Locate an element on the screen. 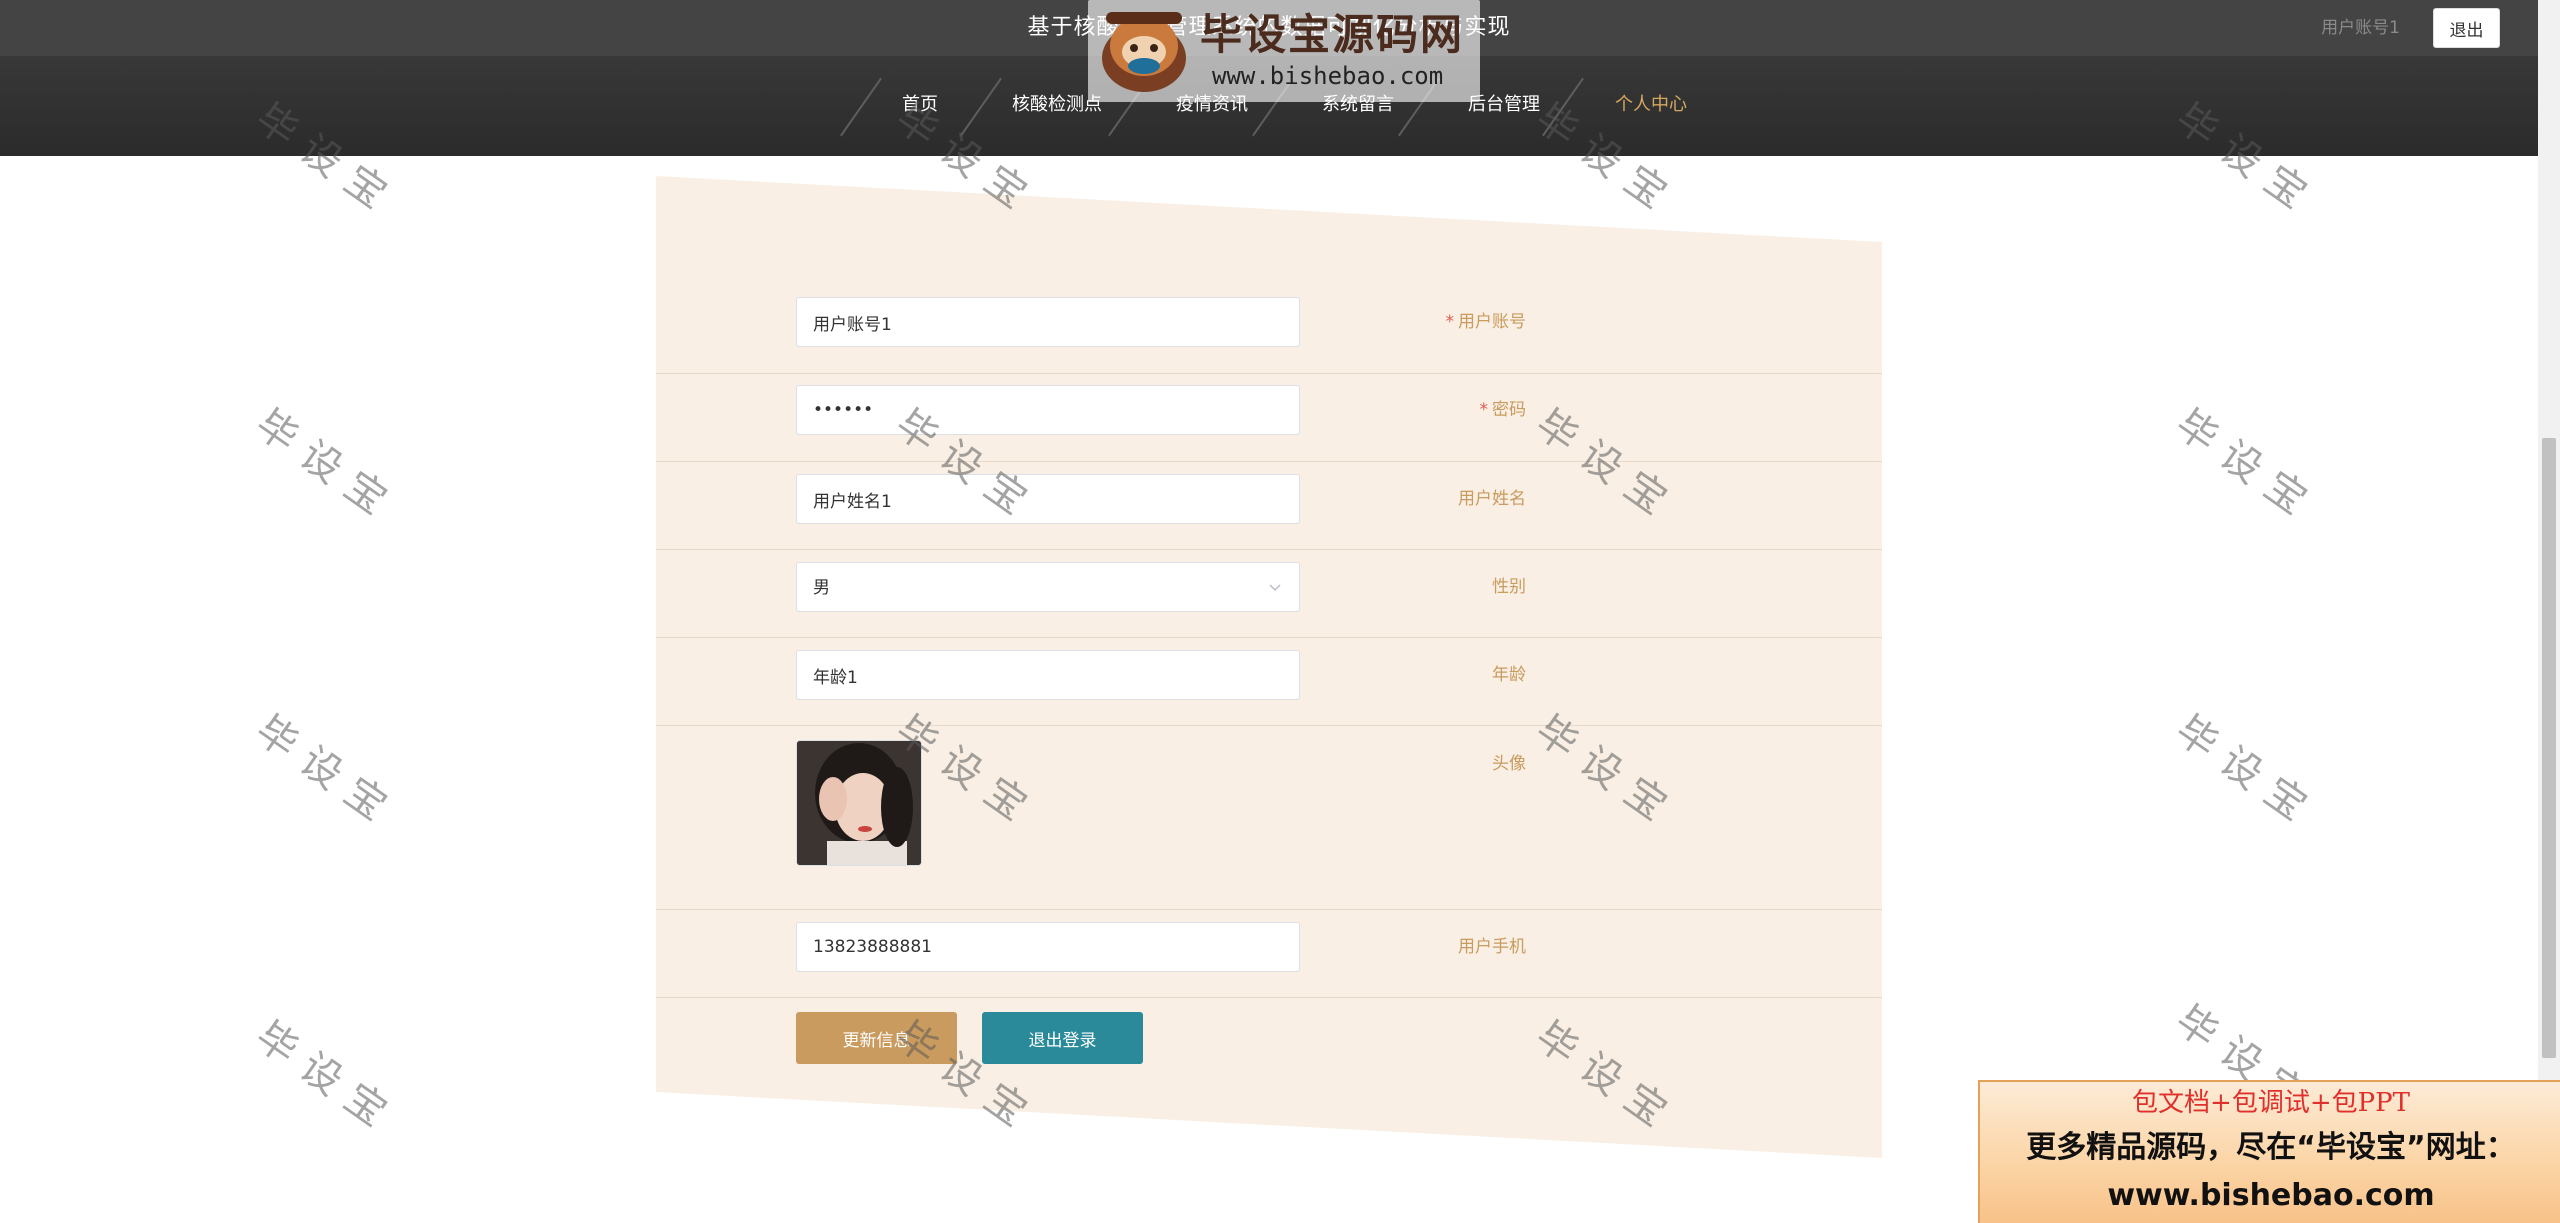 The image size is (2560, 1223). watermark-logo: 毕设宝源码网 www.bishebao.com is located at coordinates (1284, 51).